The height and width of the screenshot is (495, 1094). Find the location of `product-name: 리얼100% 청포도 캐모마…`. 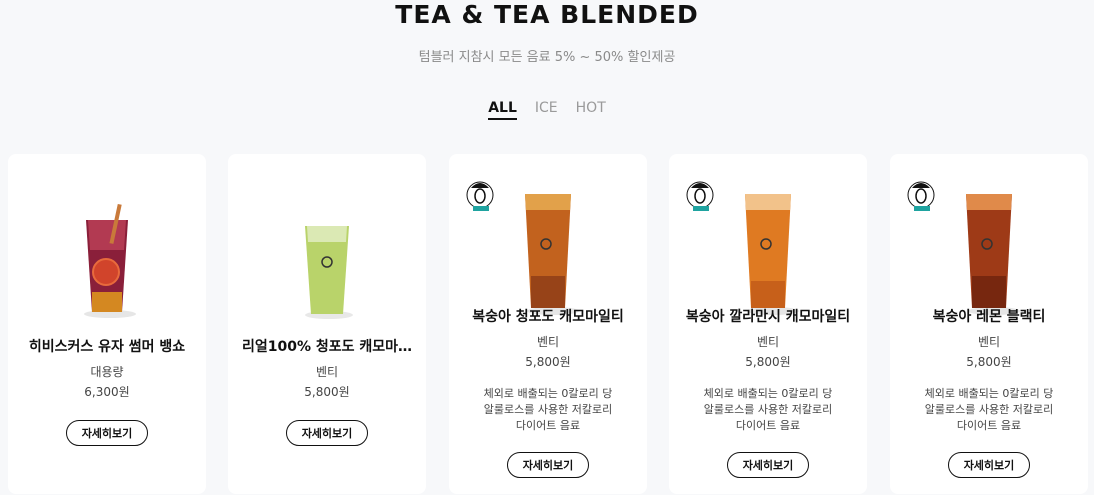

product-name: 리얼100% 청포도 캐모마… is located at coordinates (327, 346).